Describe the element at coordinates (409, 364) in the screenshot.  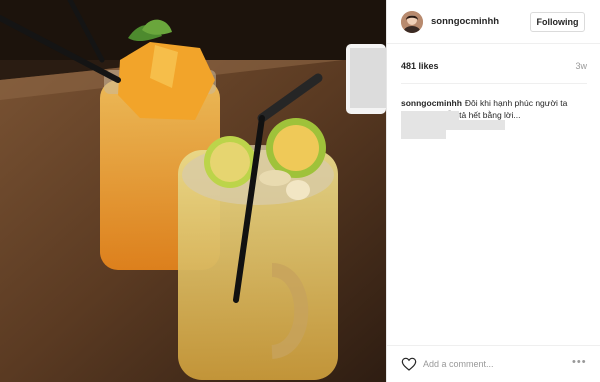
I see `heart-outline-icon` at that location.